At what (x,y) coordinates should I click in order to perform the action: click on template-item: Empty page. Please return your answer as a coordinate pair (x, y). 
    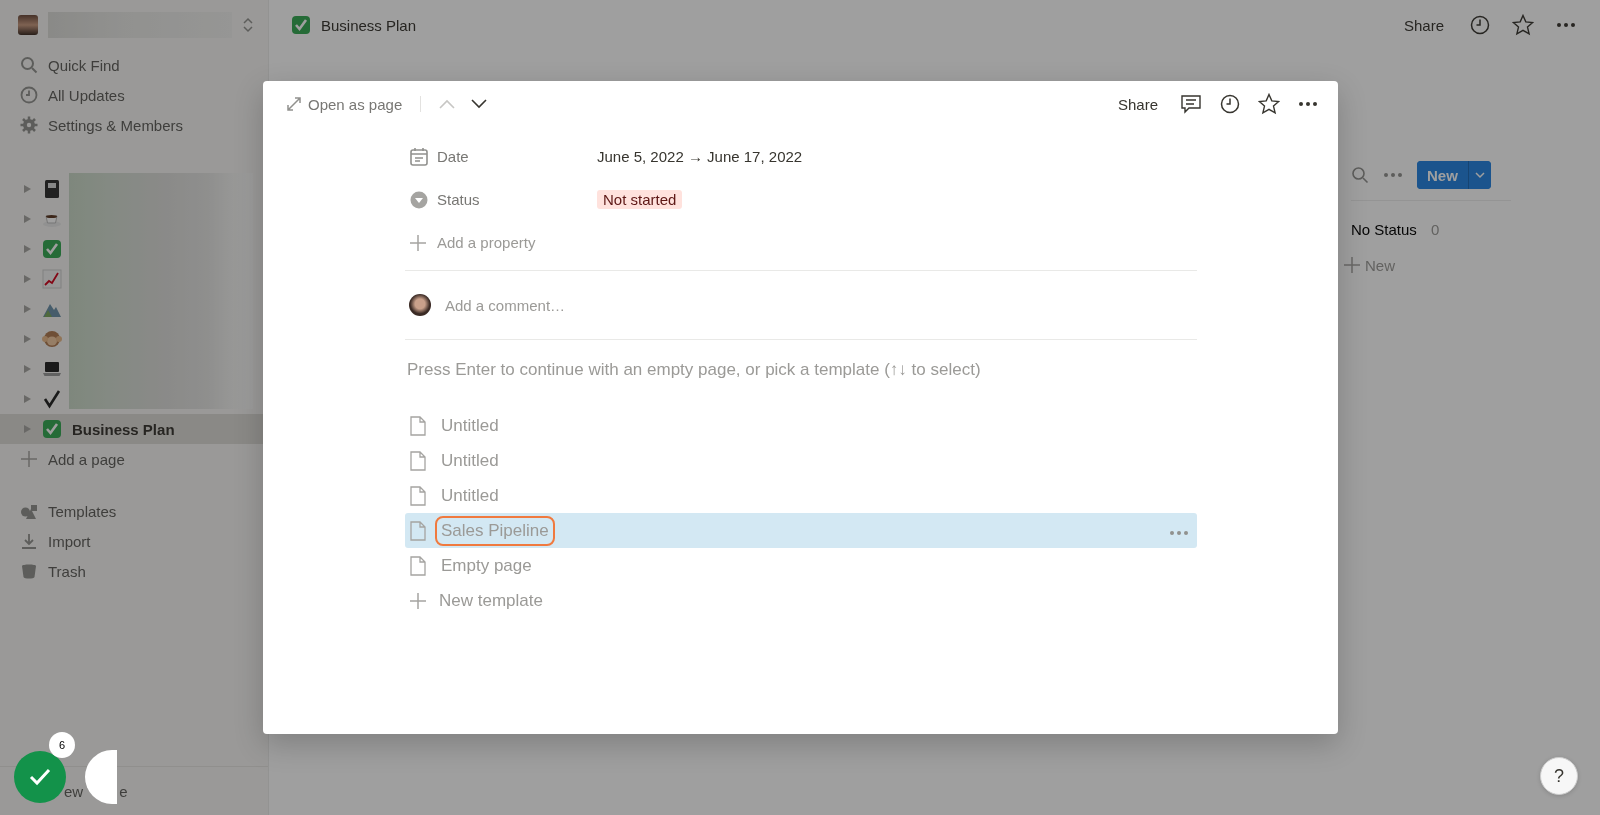
    Looking at the image, I should click on (801, 565).